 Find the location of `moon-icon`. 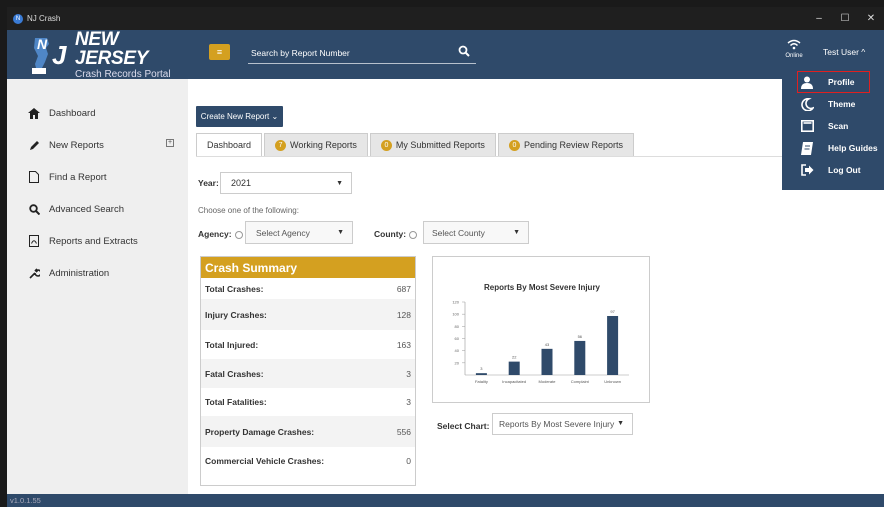

moon-icon is located at coordinates (807, 104).